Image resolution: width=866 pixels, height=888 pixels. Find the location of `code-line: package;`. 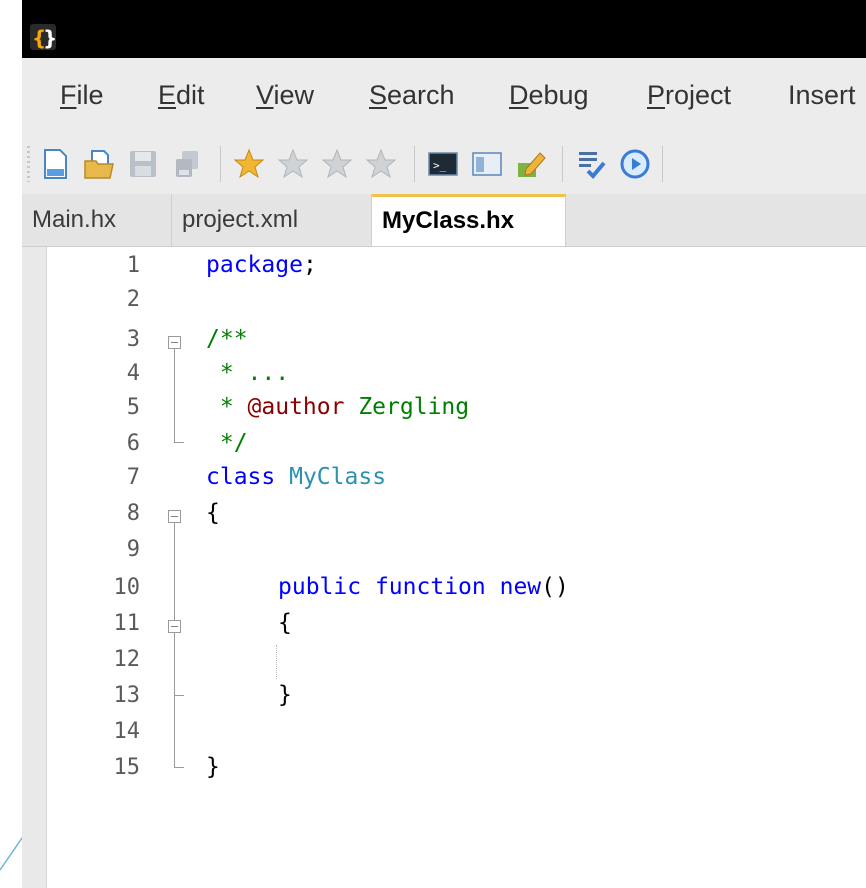

code-line: package; is located at coordinates (261, 265).